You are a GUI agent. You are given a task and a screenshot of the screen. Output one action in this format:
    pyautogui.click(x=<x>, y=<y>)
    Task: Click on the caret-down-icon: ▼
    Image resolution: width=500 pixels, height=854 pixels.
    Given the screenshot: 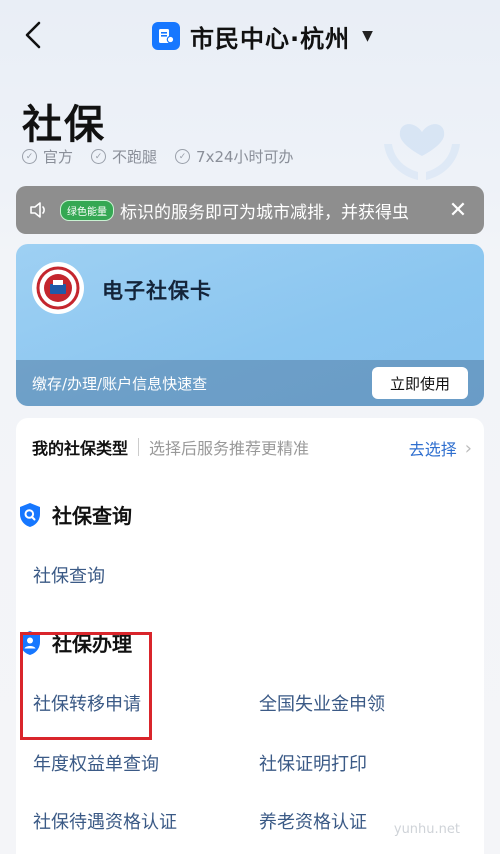 What is the action you would take?
    pyautogui.click(x=367, y=36)
    